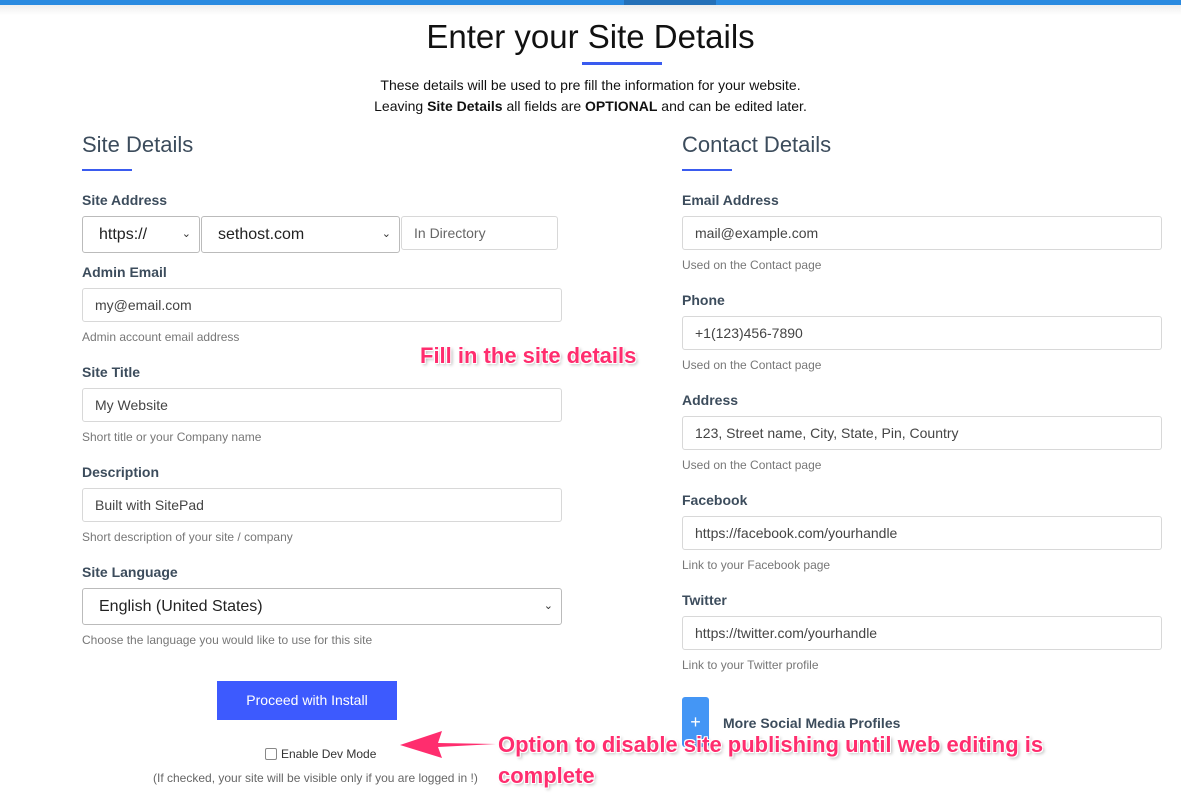 Image resolution: width=1181 pixels, height=797 pixels. I want to click on title-underline, so click(622, 63).